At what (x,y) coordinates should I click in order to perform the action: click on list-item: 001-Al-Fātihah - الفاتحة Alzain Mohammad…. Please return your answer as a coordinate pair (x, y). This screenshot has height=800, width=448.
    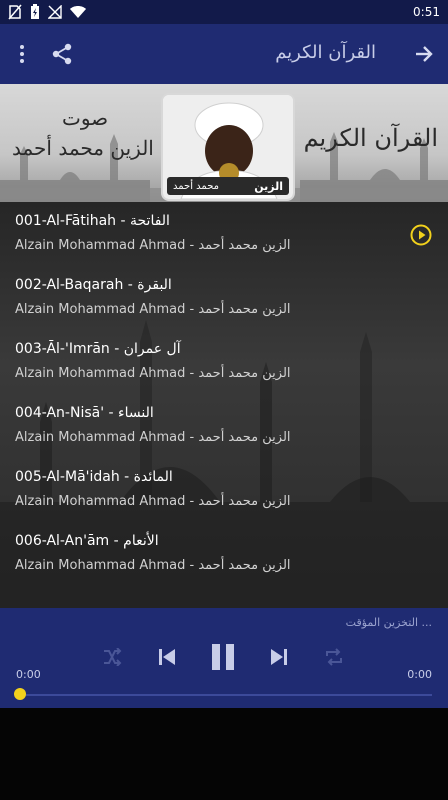
    Looking at the image, I should click on (224, 234).